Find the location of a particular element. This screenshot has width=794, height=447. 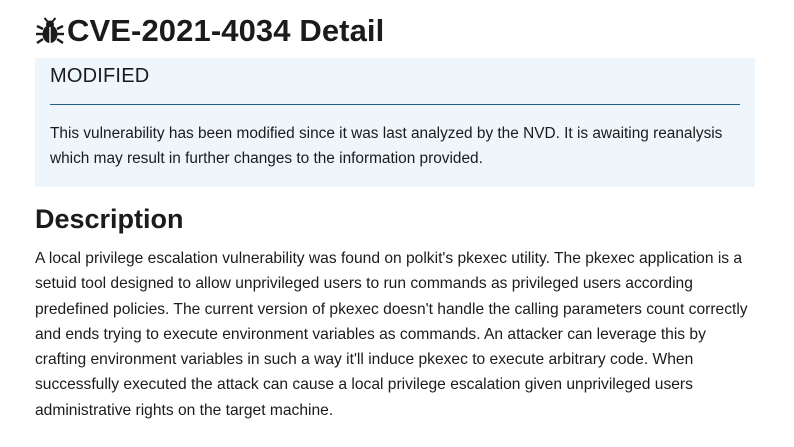

page-header: CVE-2021-4034 Detail is located at coordinates (209, 31).